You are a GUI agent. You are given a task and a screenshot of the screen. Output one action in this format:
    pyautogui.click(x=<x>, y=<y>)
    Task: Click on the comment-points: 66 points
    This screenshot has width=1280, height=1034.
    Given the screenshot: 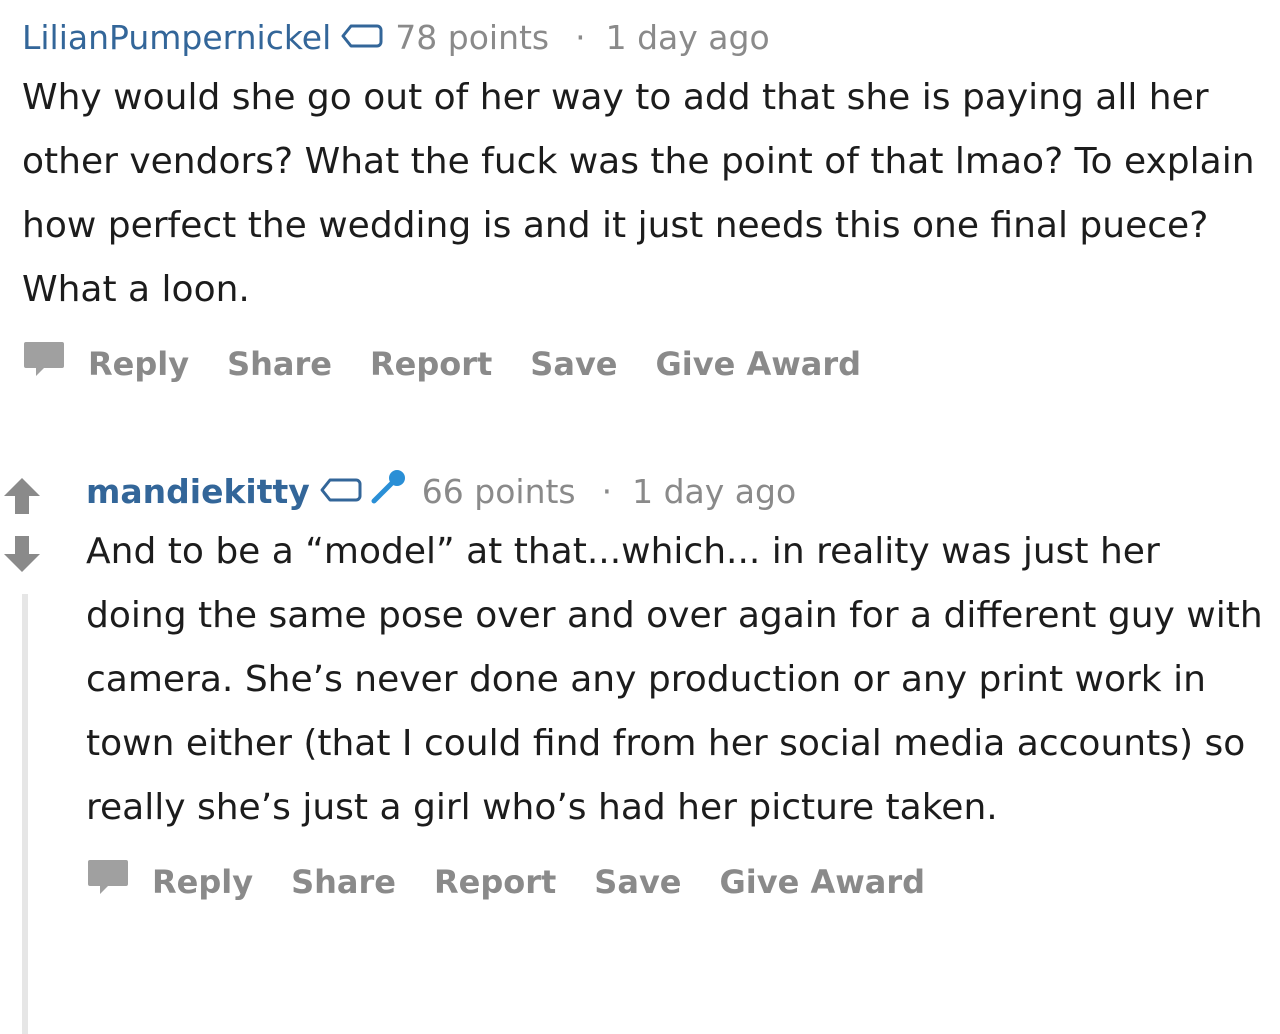 What is the action you would take?
    pyautogui.click(x=498, y=491)
    